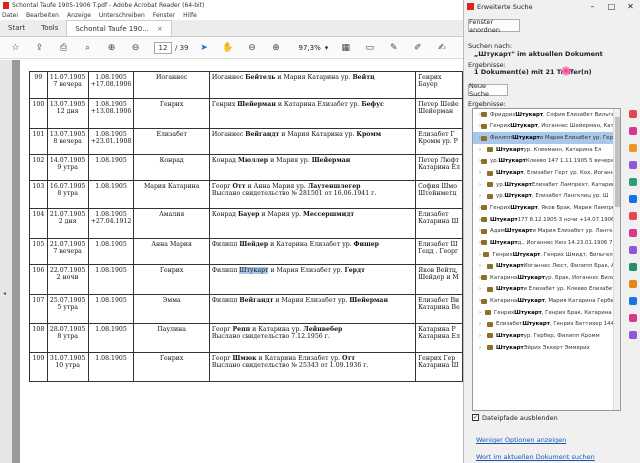  Describe the element at coordinates (4, 293) in the screenshot. I see `expand-panel-icon: ◂` at that location.